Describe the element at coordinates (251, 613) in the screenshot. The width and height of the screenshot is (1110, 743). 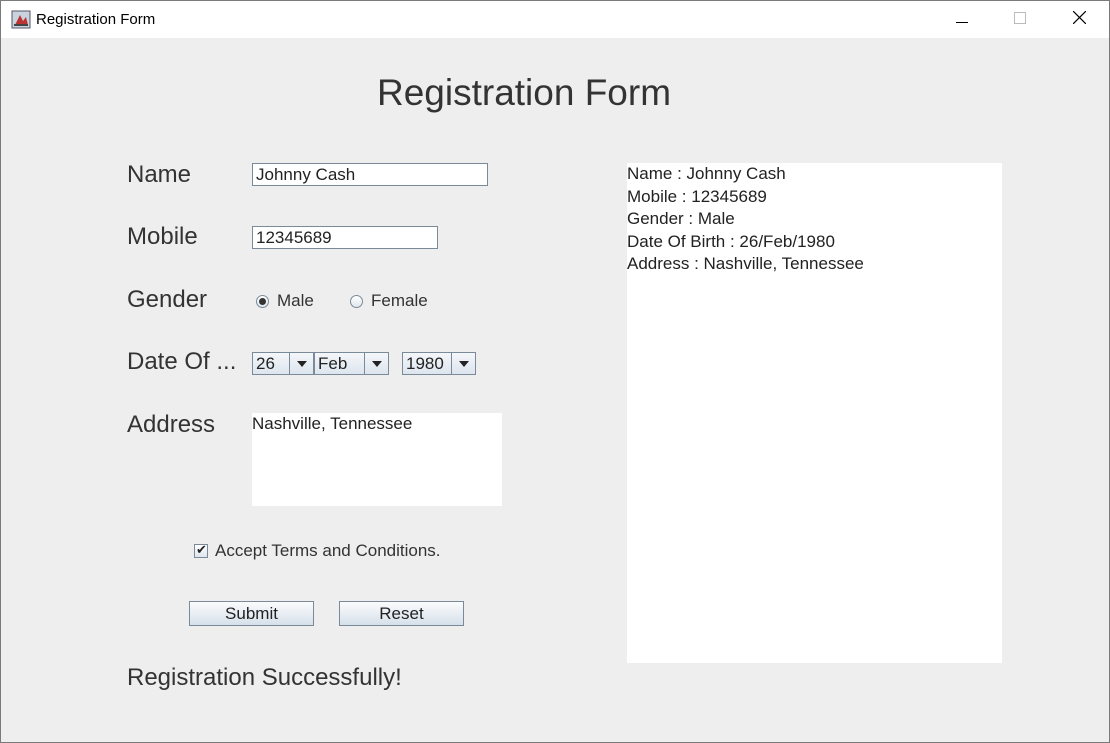
I see `submit-button: Submit` at that location.